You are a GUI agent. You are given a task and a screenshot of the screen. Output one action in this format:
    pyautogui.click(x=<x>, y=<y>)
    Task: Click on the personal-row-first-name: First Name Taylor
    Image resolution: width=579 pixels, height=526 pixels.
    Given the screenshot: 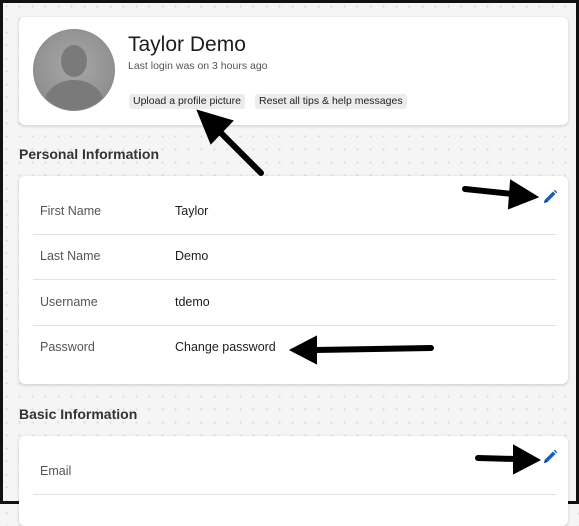 What is the action you would take?
    pyautogui.click(x=294, y=212)
    